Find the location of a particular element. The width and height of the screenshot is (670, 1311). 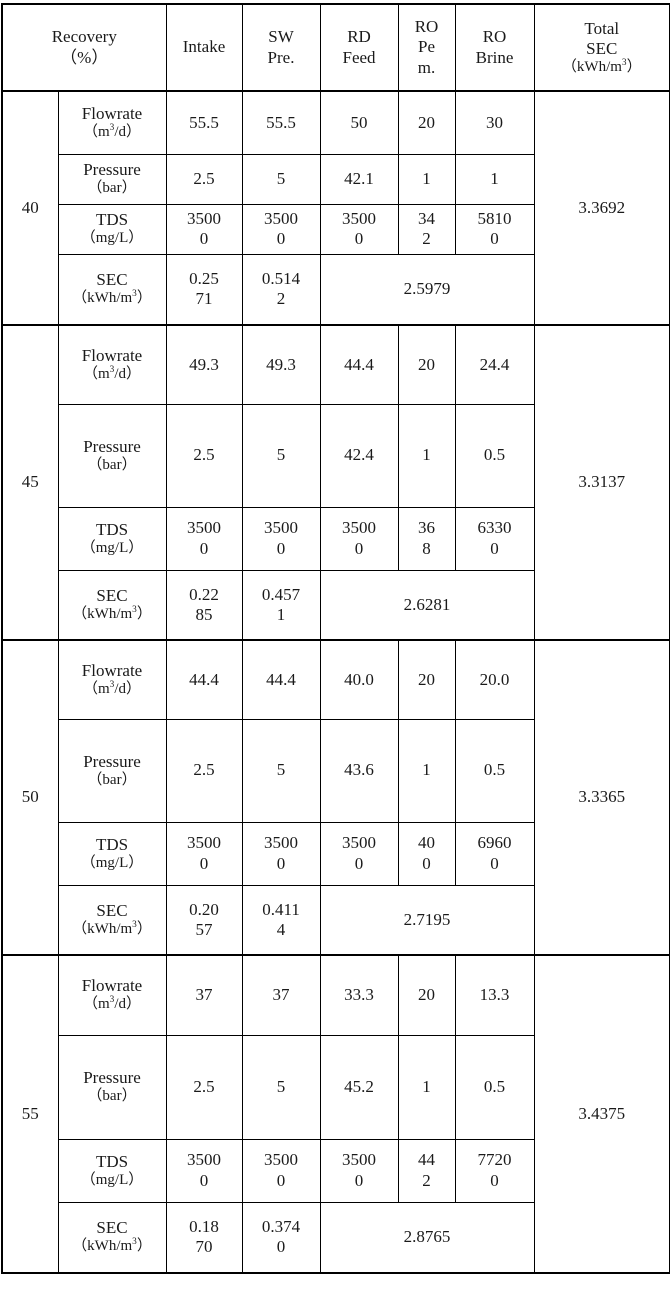

cell-flowrate-intake: 55.5 is located at coordinates (204, 122).